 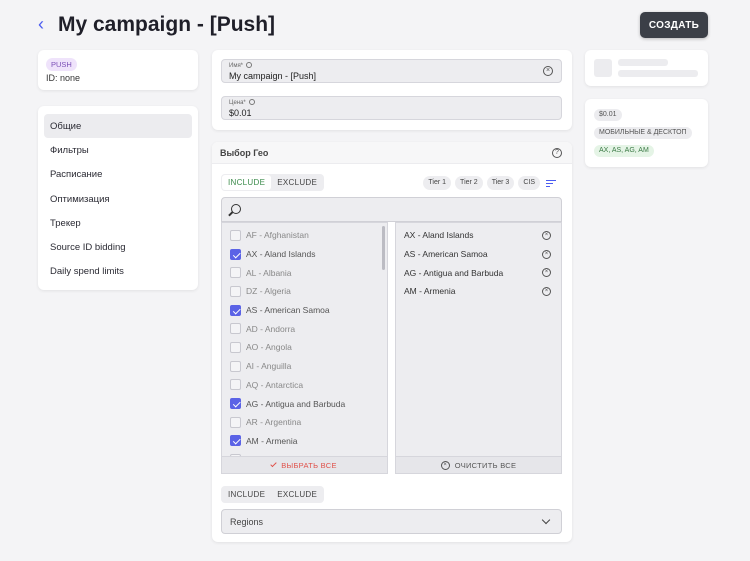 I want to click on price-field: Цена* $0.01, so click(x=391, y=108).